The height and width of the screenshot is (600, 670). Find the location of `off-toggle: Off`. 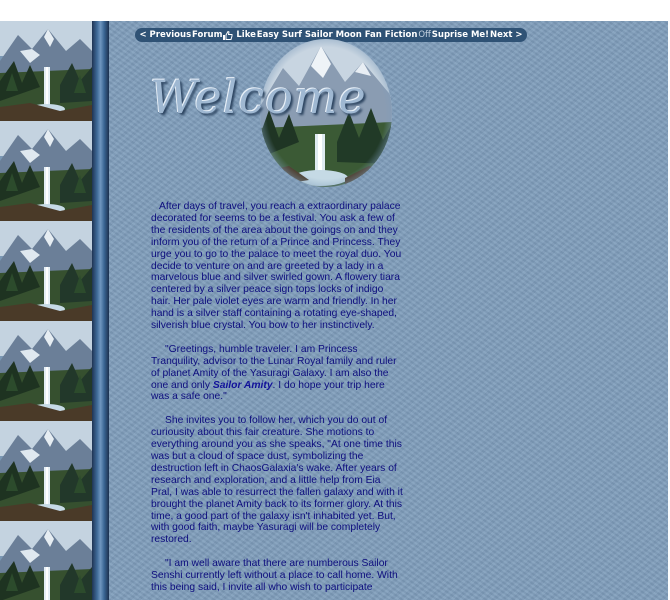

off-toggle: Off is located at coordinates (424, 35).